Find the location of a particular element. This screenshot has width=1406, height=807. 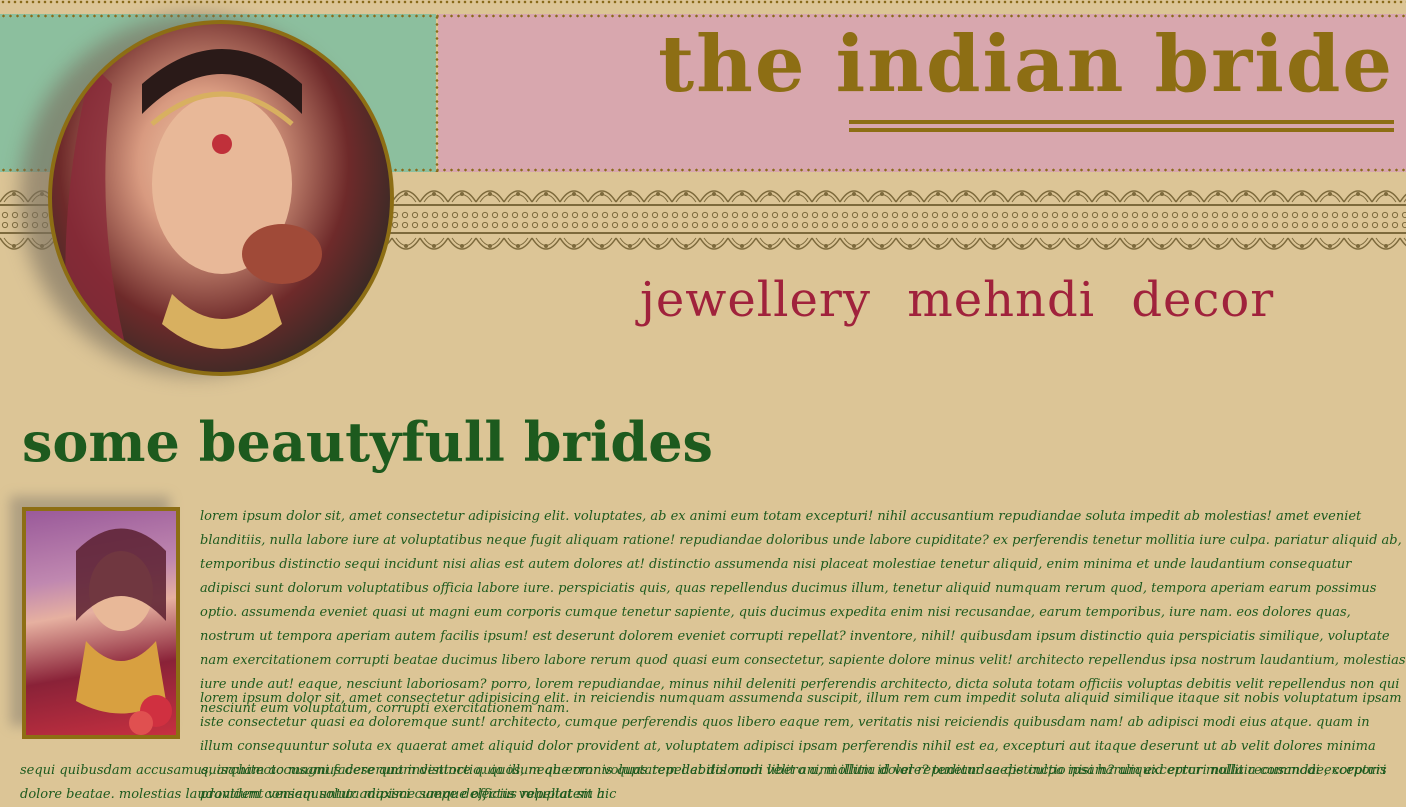

site-title: the indian bride is located at coordinates (1026, 64).